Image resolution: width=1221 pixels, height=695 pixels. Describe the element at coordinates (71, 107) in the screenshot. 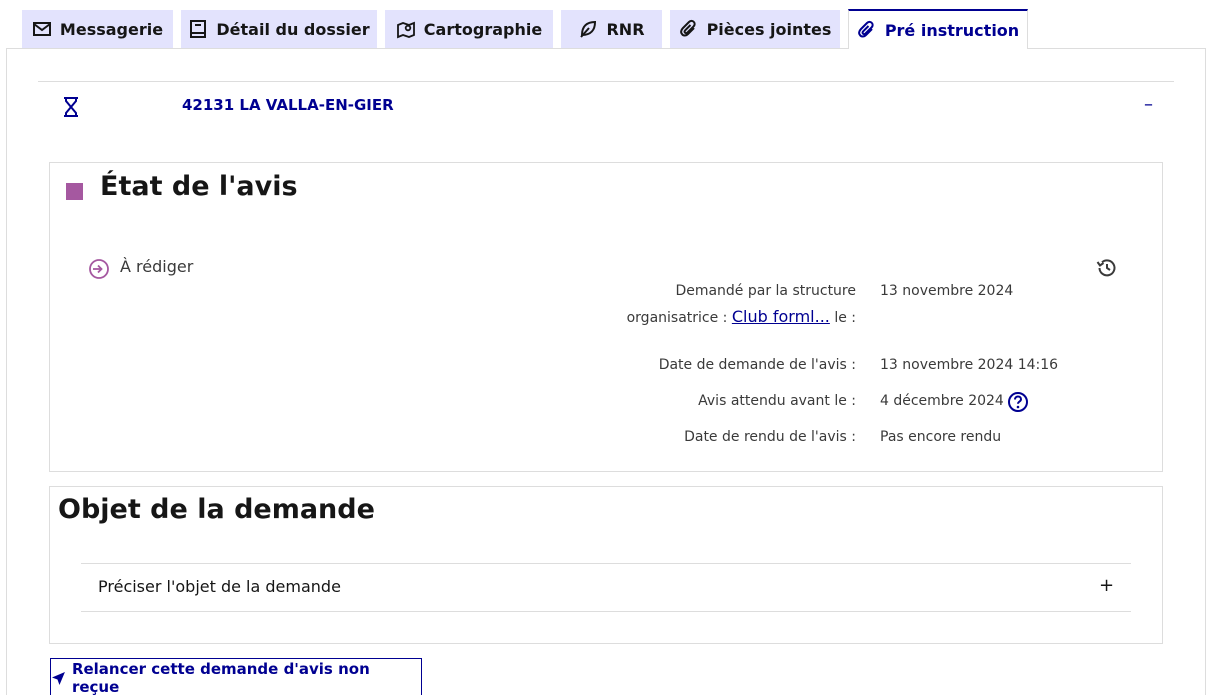

I see `hourglass-icon` at that location.